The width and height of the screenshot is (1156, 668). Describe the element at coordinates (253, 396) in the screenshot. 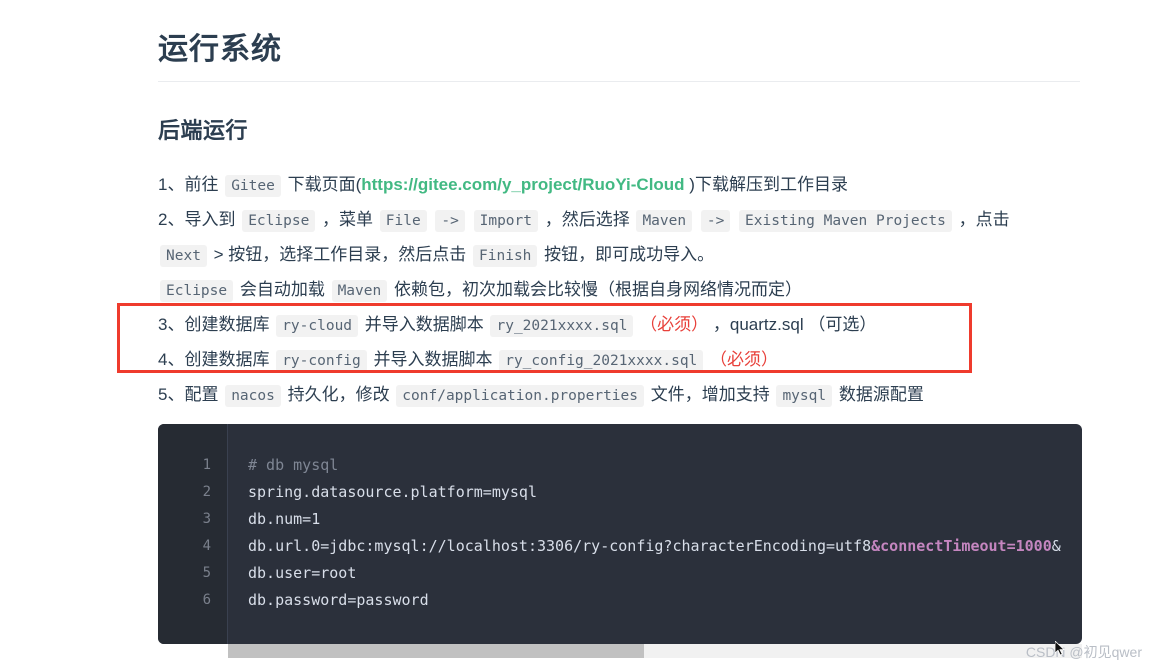

I see `inline-code-chip: nacos` at that location.